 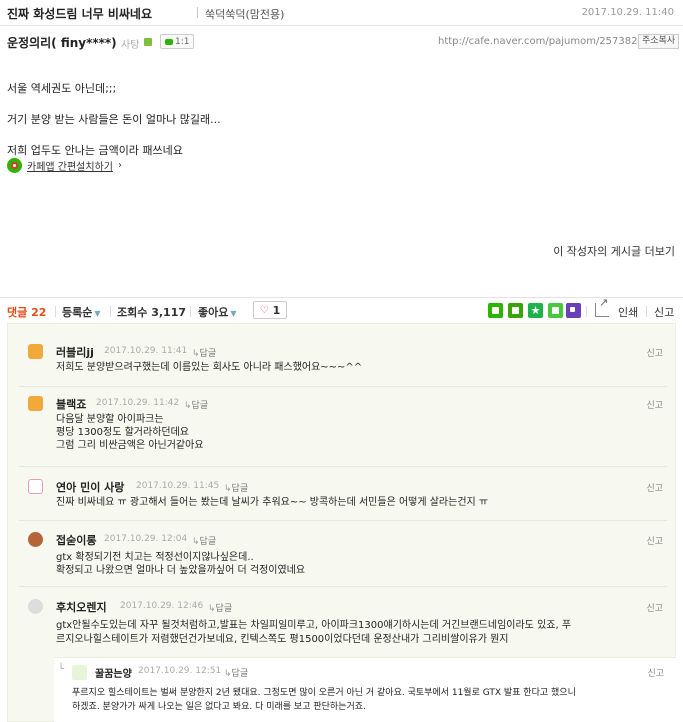 I want to click on post-category-link: 쑥덕쑥덕(맘전용), so click(x=244, y=14).